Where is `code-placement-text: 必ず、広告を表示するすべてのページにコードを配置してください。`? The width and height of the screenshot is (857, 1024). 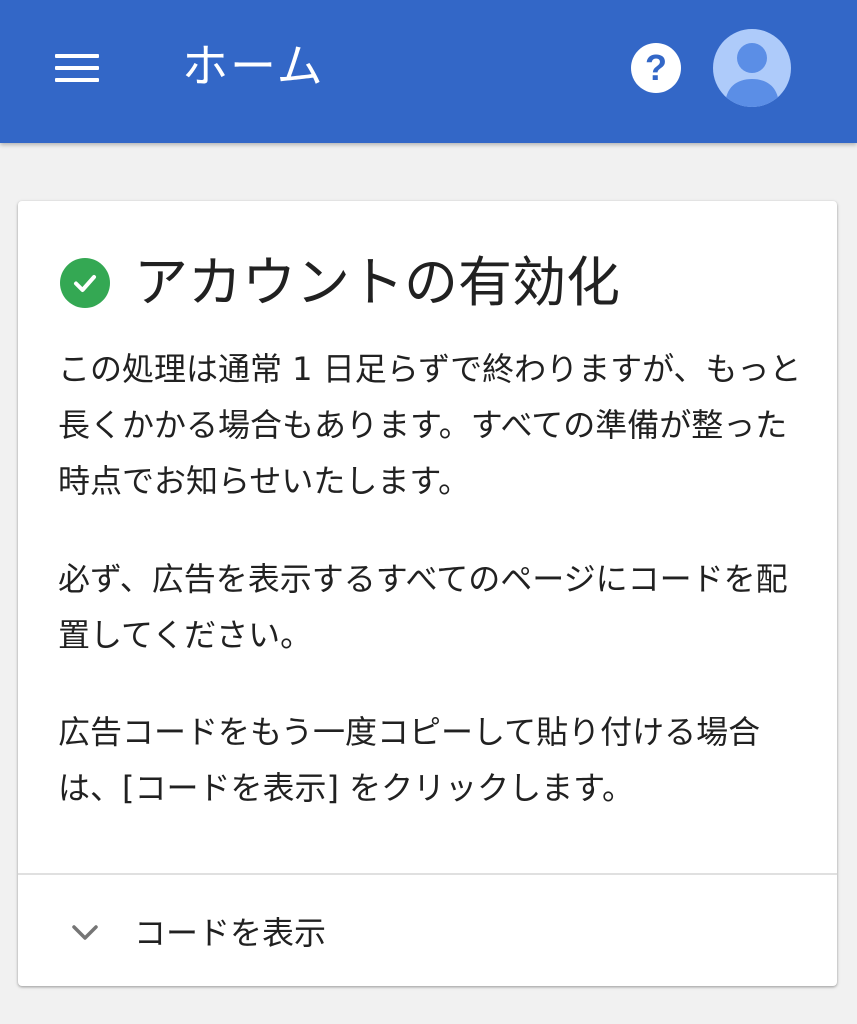
code-placement-text: 必ず、広告を表示するすべてのページにコードを配置してください。 is located at coordinates (423, 607).